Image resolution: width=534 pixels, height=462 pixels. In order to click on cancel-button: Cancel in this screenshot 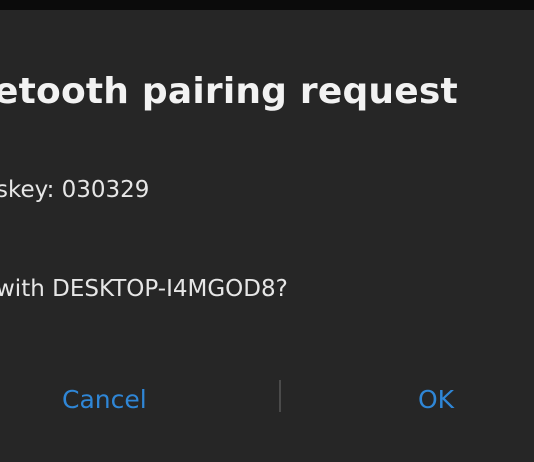, I will do `click(104, 400)`.